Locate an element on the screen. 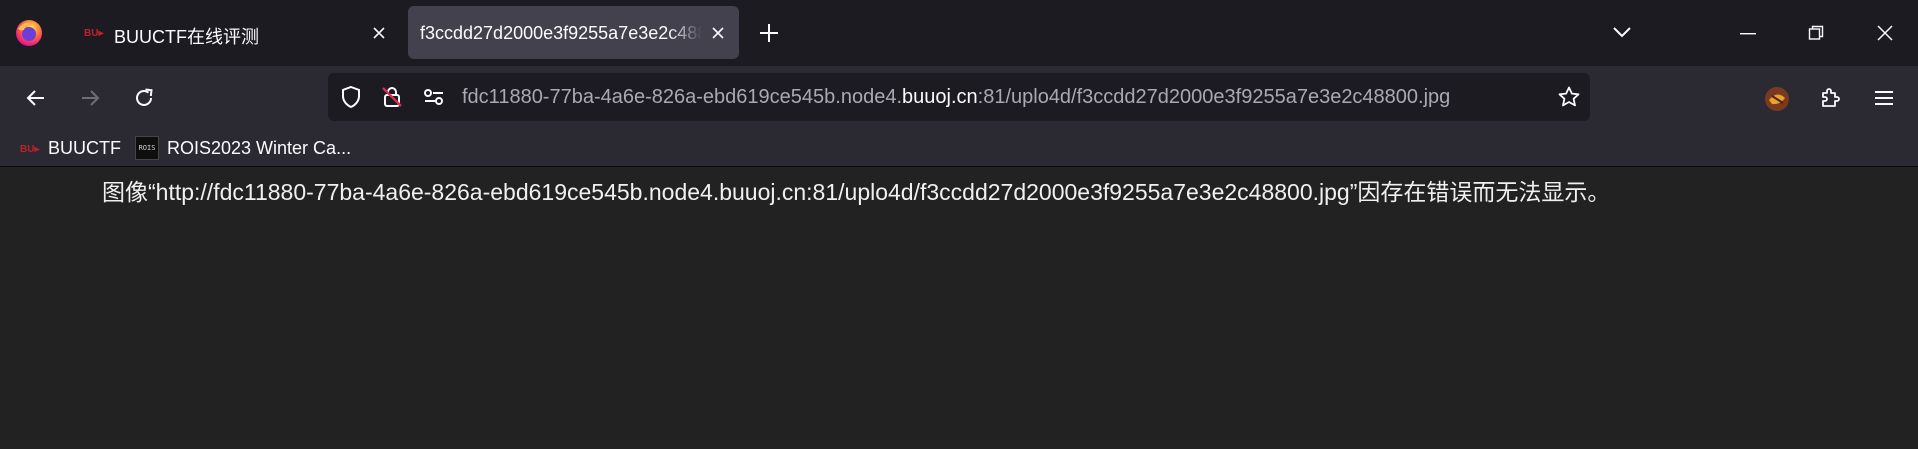 This screenshot has height=449, width=1918. bookmark-star-icon is located at coordinates (1569, 97).